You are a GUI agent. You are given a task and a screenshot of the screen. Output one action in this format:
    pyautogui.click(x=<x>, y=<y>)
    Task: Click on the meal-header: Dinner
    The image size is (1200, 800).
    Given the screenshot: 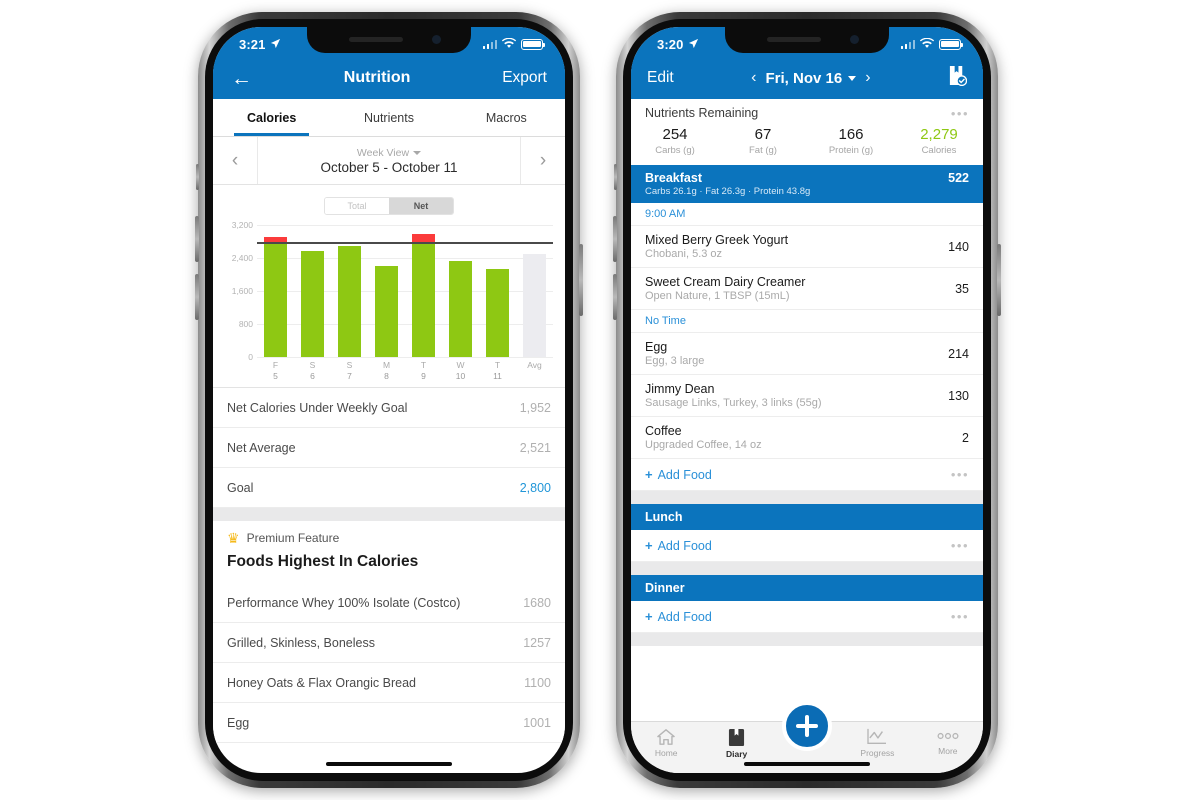 What is the action you would take?
    pyautogui.click(x=807, y=588)
    